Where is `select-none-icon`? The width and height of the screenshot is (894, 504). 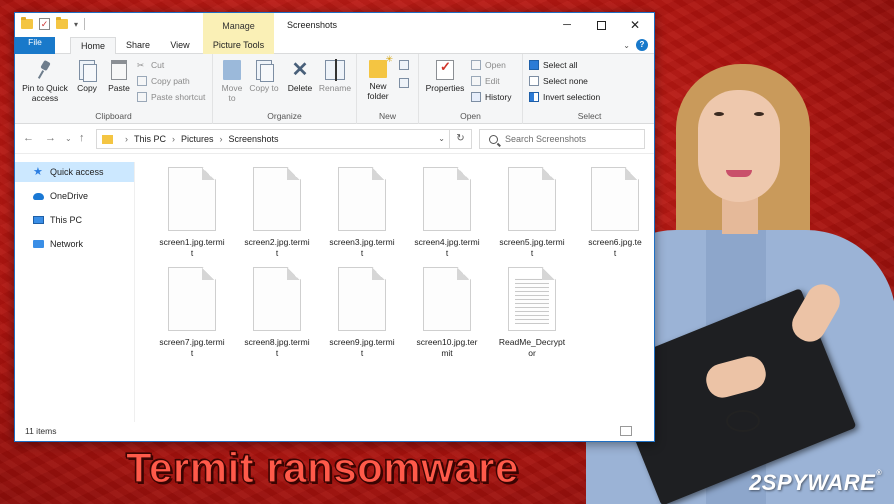 select-none-icon is located at coordinates (534, 81).